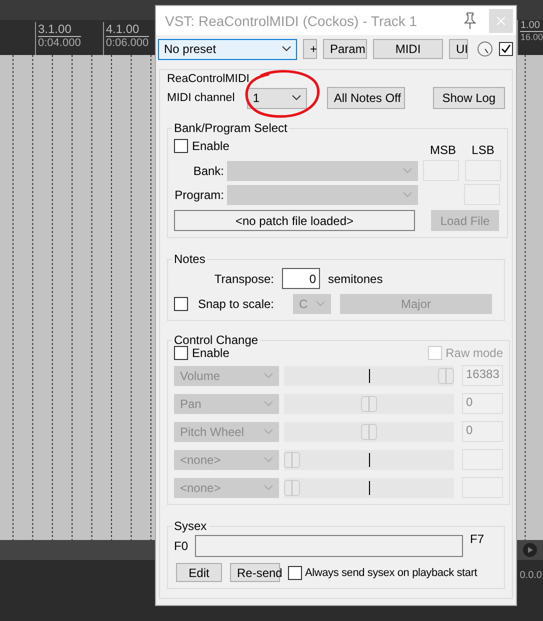  What do you see at coordinates (199, 572) in the screenshot?
I see `edit-button: Edit` at bounding box center [199, 572].